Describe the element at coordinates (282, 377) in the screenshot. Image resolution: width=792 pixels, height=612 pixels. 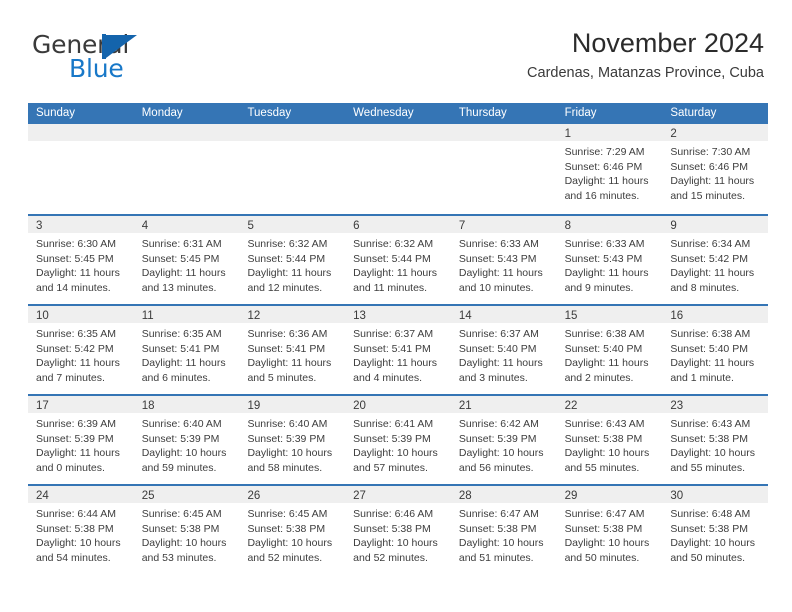
I see `daylight-text-line2: and 5 minutes.` at that location.